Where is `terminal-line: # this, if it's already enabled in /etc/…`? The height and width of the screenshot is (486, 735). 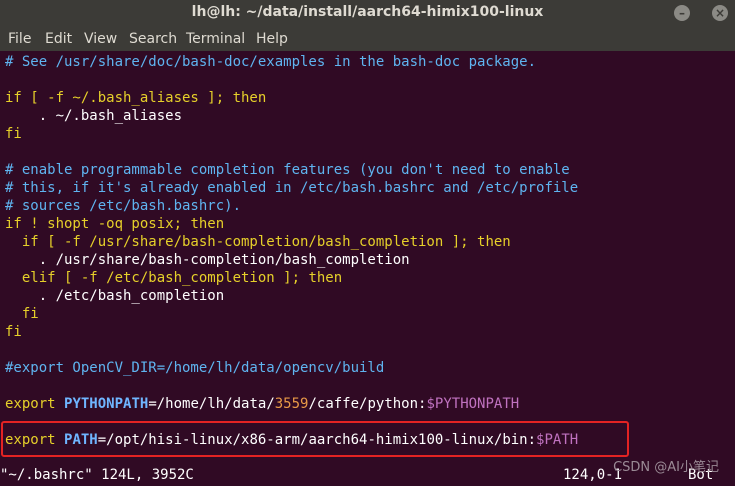
terminal-line: # this, if it's already enabled in /etc/… is located at coordinates (291, 188).